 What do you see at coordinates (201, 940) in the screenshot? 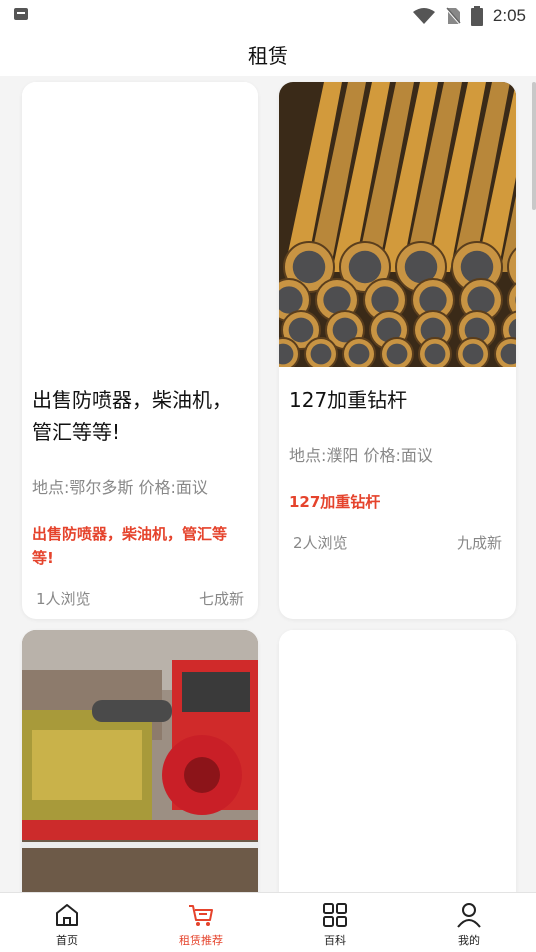
I see `tab-label: 租赁推荐` at bounding box center [201, 940].